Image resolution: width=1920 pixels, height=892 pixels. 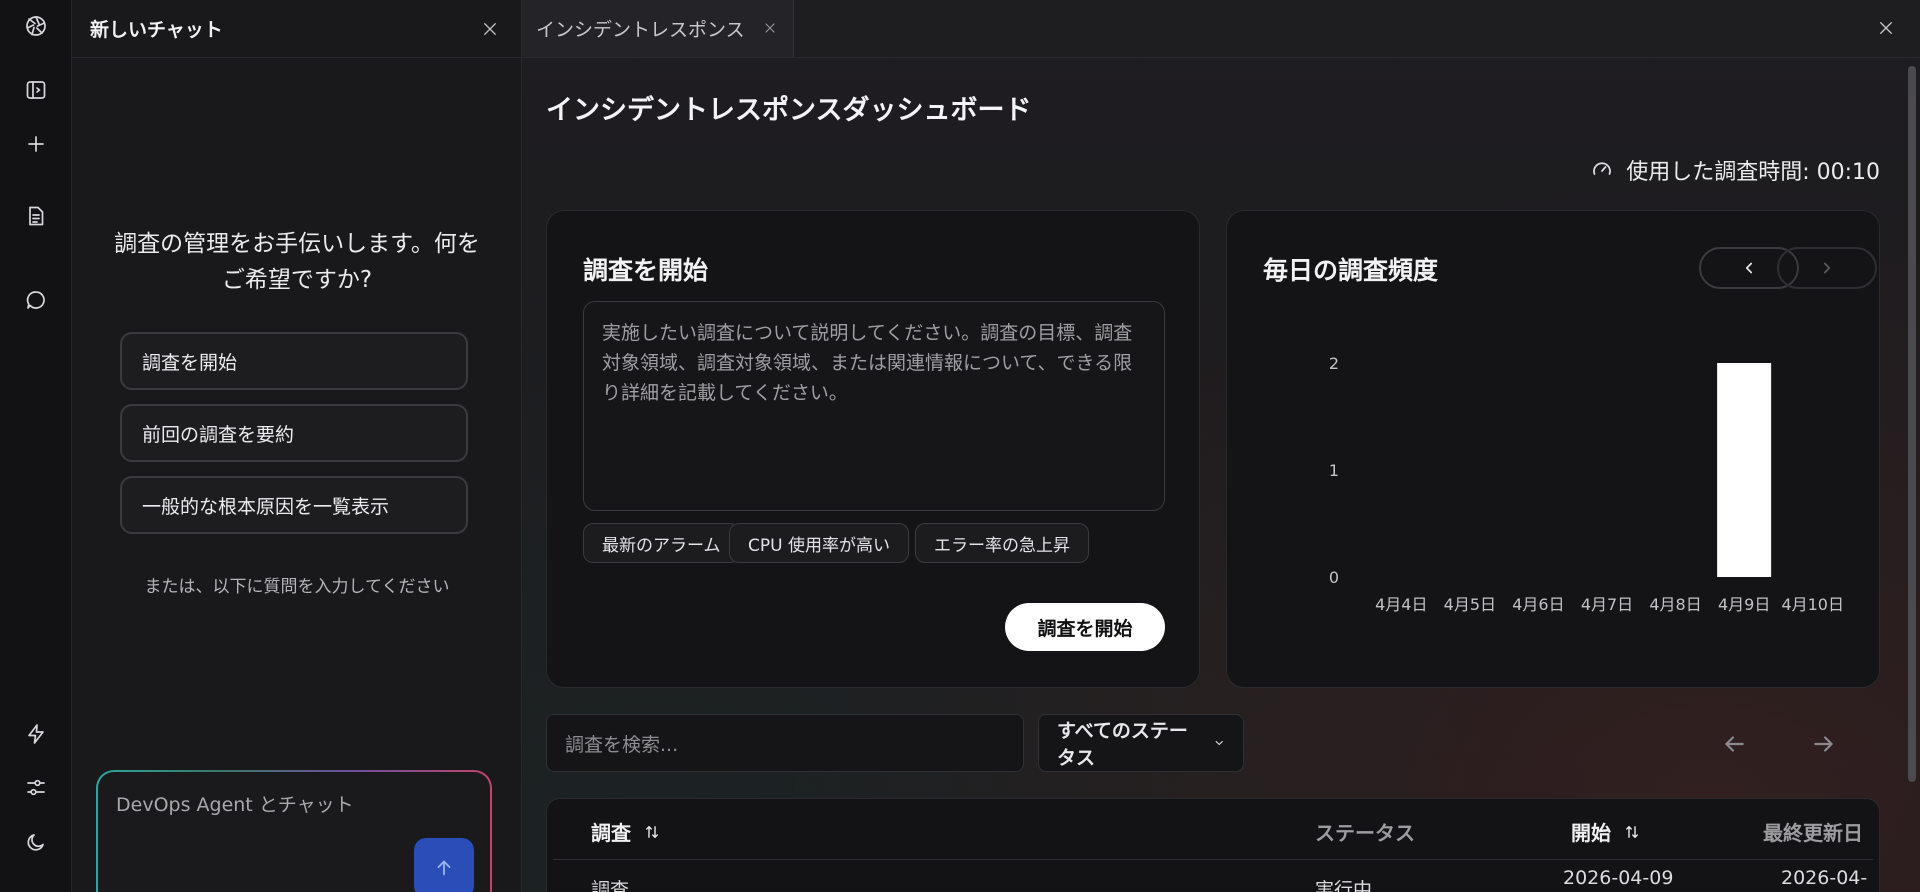 I want to click on column-header-status: ステータス, so click(x=1365, y=833).